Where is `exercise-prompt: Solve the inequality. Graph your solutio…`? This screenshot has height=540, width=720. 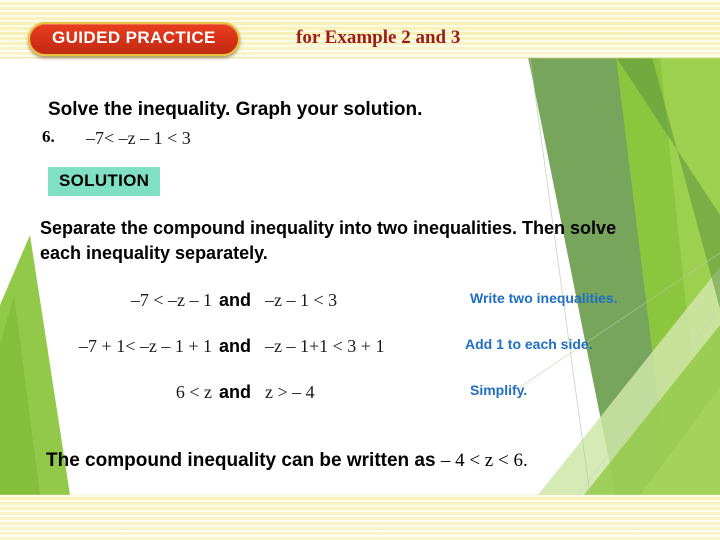 exercise-prompt: Solve the inequality. Graph your solutio… is located at coordinates (235, 109).